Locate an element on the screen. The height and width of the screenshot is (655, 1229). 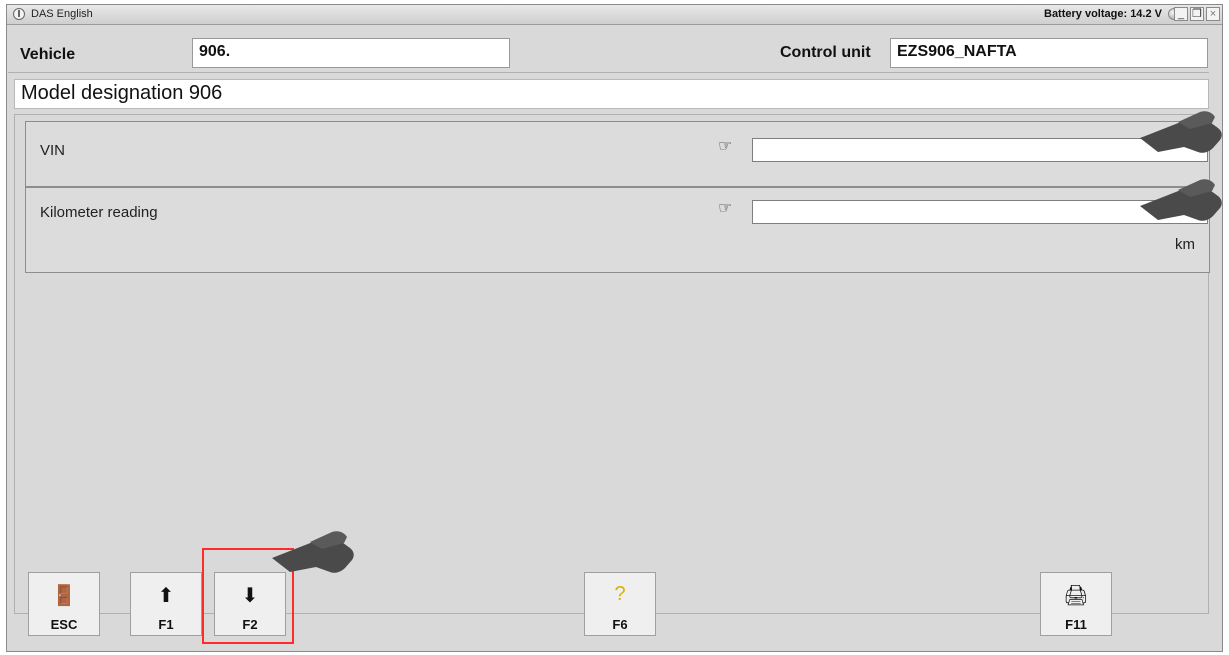
model-designation: Model designation 906 is located at coordinates (611, 94).